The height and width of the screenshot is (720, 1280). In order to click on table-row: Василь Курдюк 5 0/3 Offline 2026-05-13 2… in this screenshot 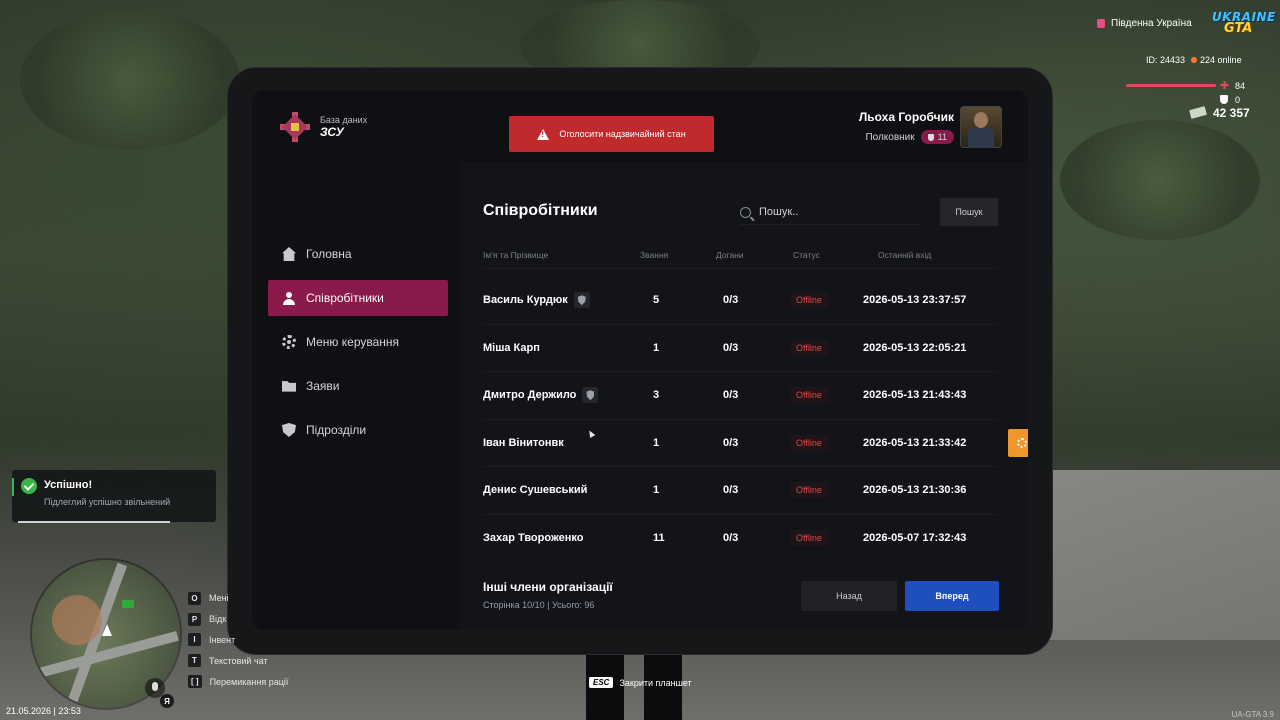, I will do `click(740, 301)`.